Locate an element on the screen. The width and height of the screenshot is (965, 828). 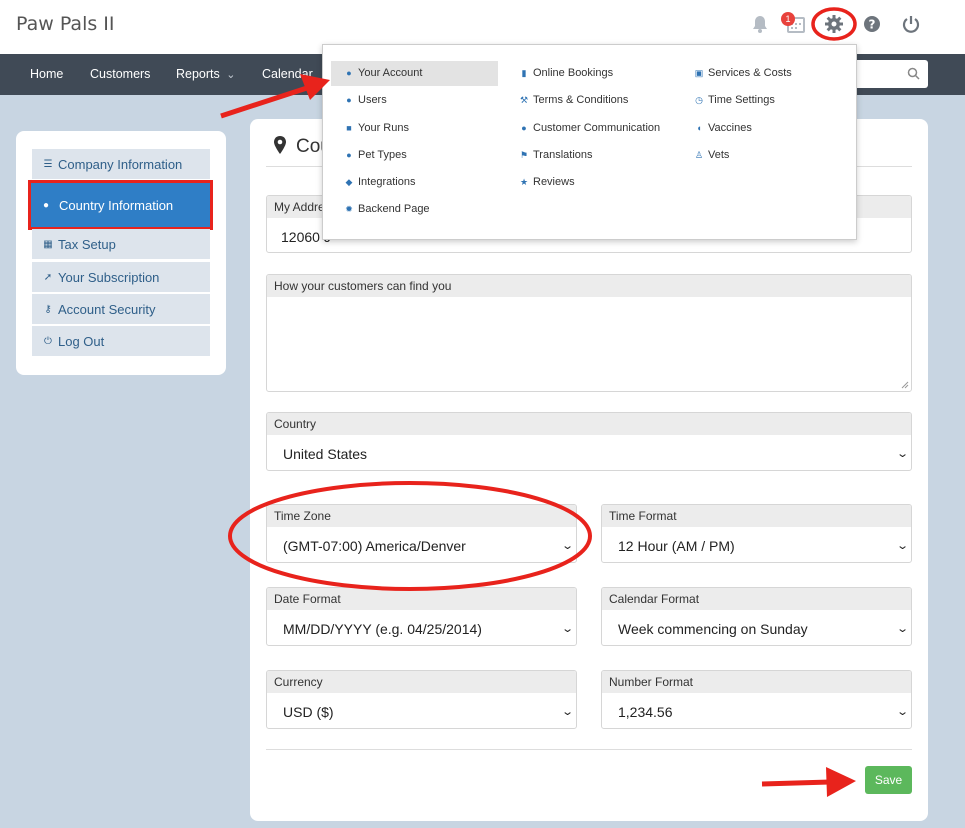
user-icon: ● is located at coordinates (349, 73).